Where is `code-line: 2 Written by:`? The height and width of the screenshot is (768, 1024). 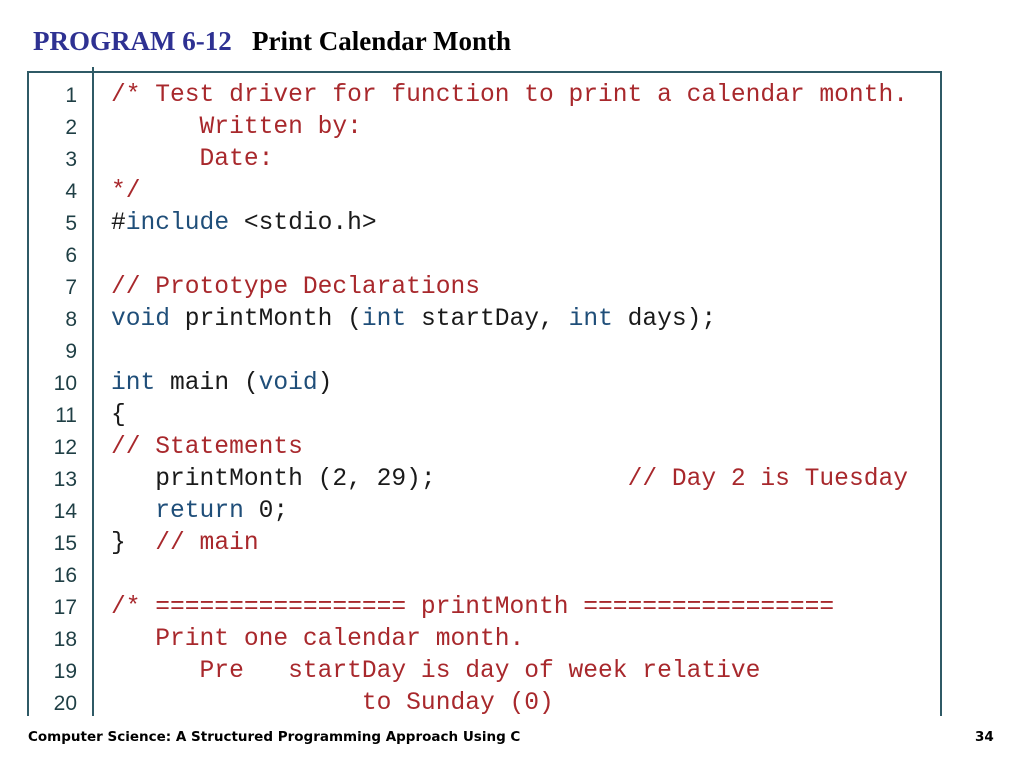 code-line: 2 Written by: is located at coordinates (512, 128).